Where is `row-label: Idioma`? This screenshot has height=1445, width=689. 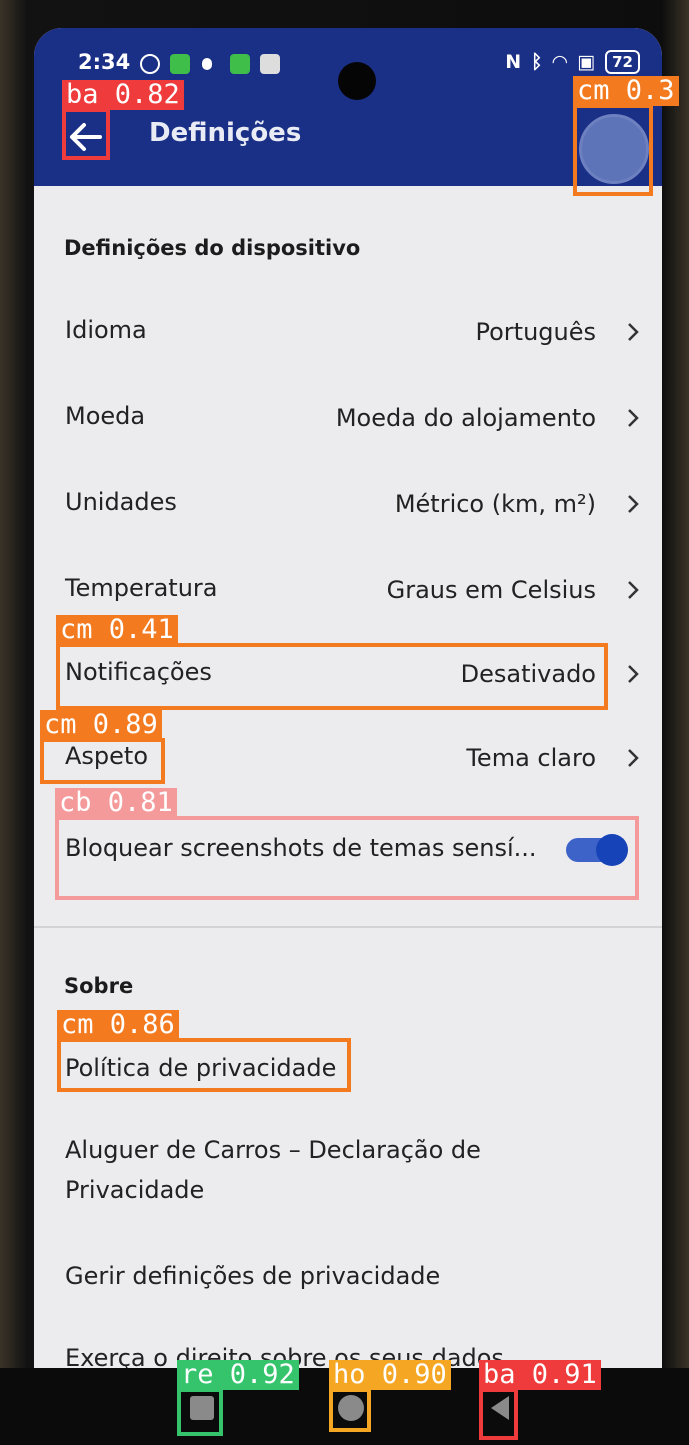 row-label: Idioma is located at coordinates (106, 330).